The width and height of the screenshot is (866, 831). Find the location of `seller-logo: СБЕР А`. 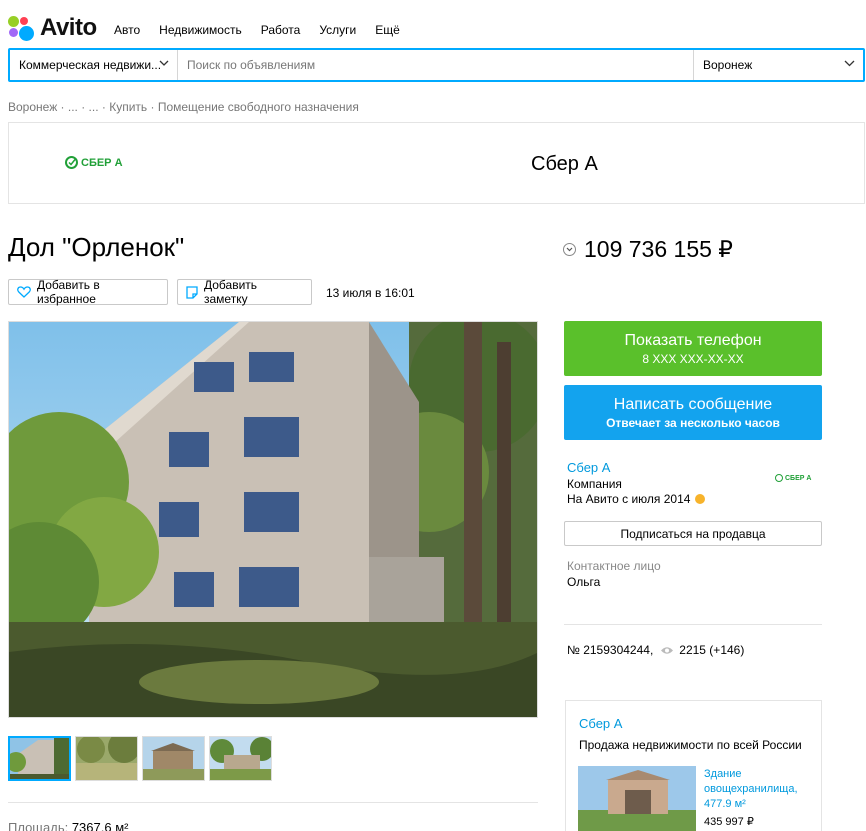

seller-logo: СБЕР А is located at coordinates (793, 478).